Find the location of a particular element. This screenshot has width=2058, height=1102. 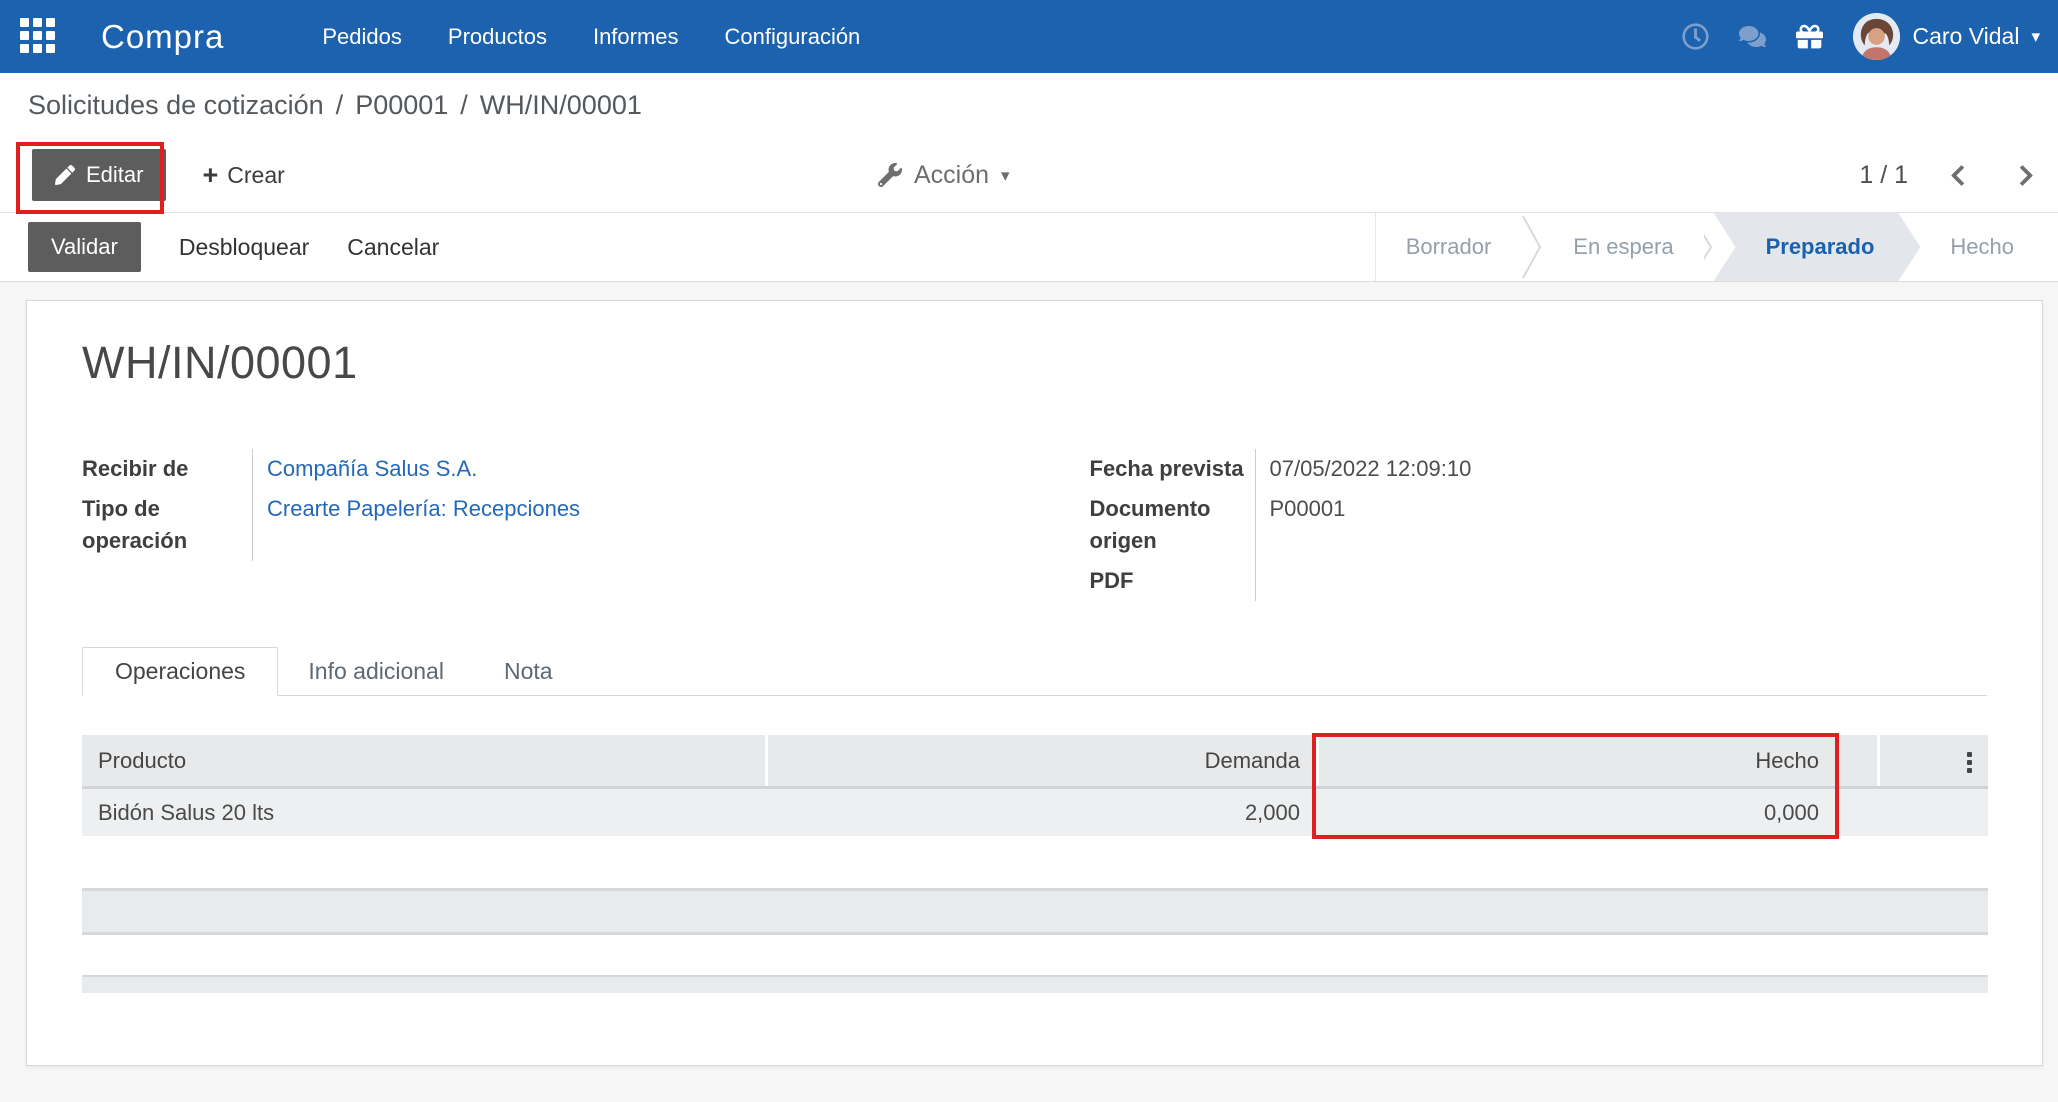

cell-producto: Bidón Salus 20 lts is located at coordinates (423, 811).